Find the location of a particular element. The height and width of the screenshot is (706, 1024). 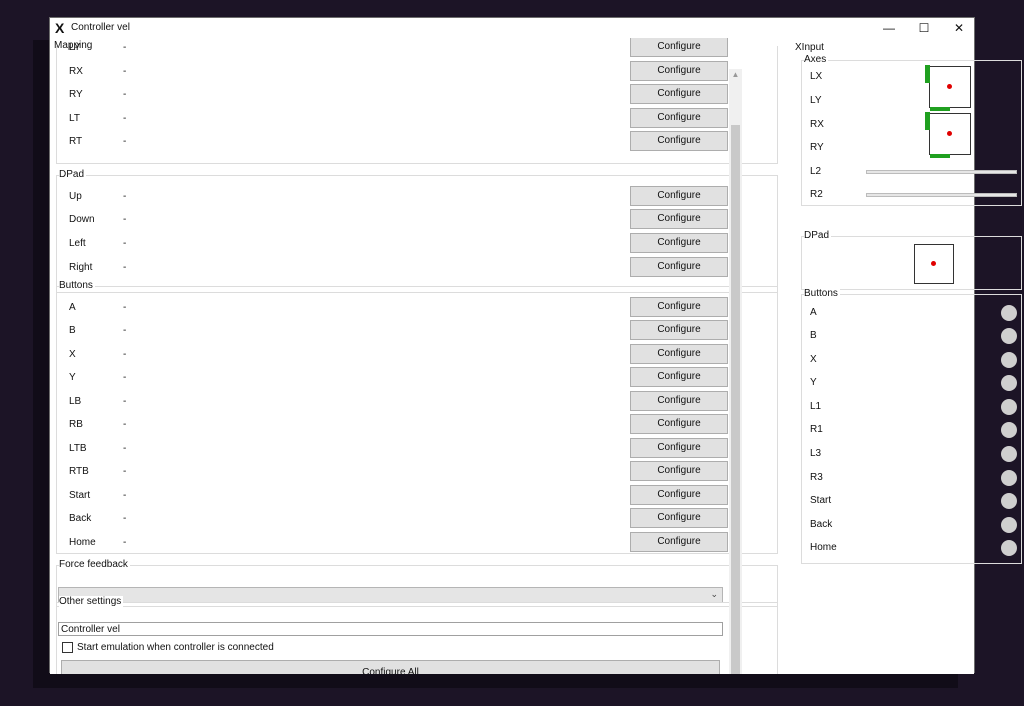

axis-name: LY is located at coordinates (816, 100).